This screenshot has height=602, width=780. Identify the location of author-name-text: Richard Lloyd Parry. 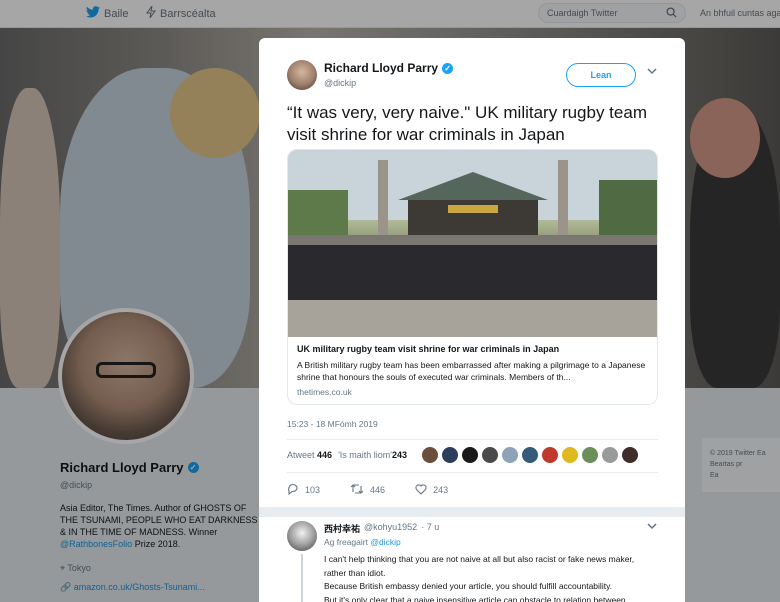
(381, 68).